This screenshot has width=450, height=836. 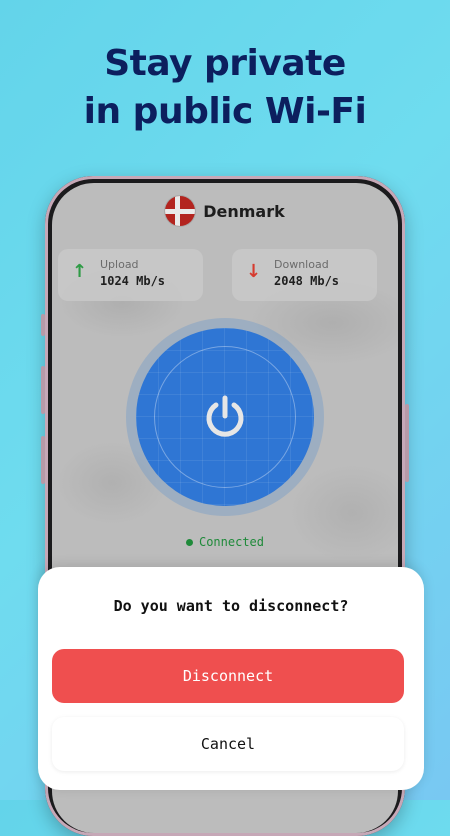 What do you see at coordinates (119, 264) in the screenshot?
I see `upload-label: Upload` at bounding box center [119, 264].